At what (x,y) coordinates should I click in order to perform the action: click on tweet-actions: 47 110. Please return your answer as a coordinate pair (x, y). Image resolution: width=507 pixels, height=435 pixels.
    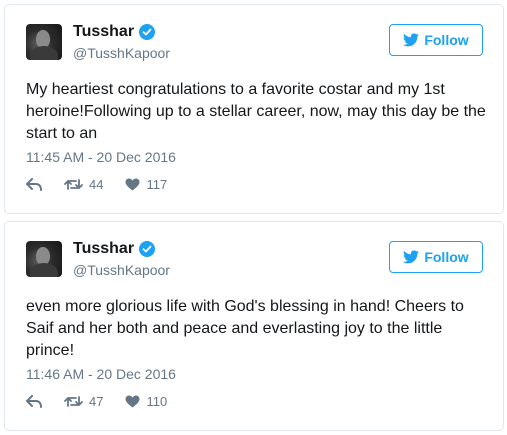
    Looking at the image, I should click on (107, 401).